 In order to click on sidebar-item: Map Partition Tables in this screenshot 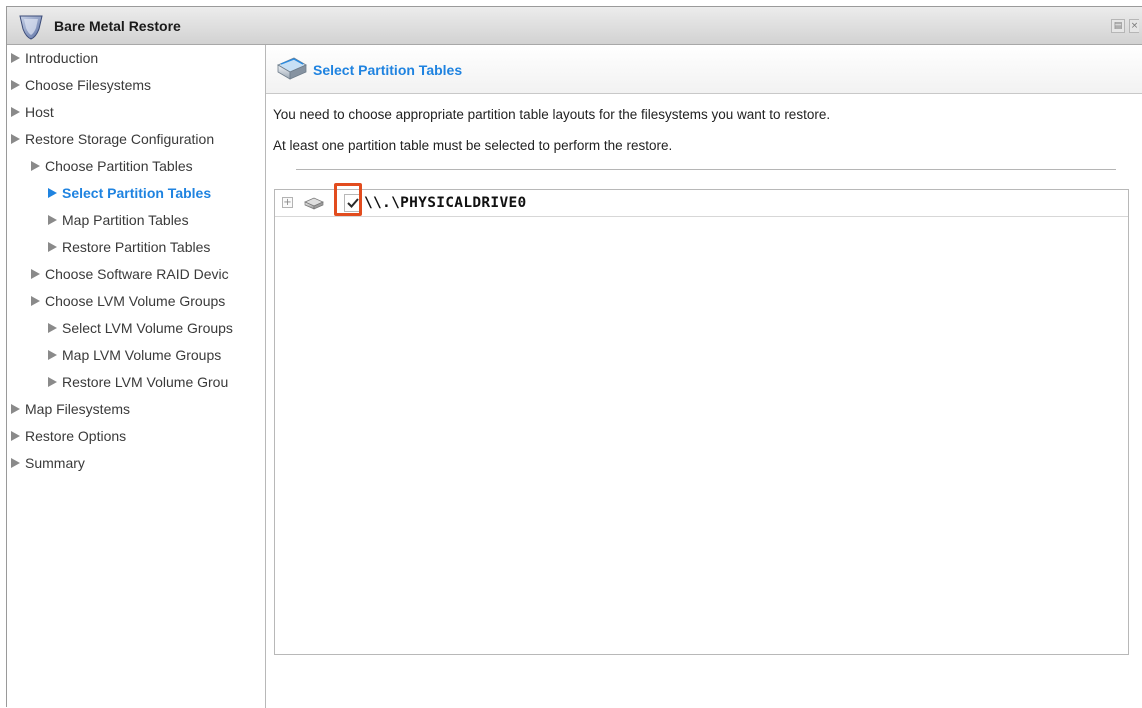, I will do `click(155, 220)`.